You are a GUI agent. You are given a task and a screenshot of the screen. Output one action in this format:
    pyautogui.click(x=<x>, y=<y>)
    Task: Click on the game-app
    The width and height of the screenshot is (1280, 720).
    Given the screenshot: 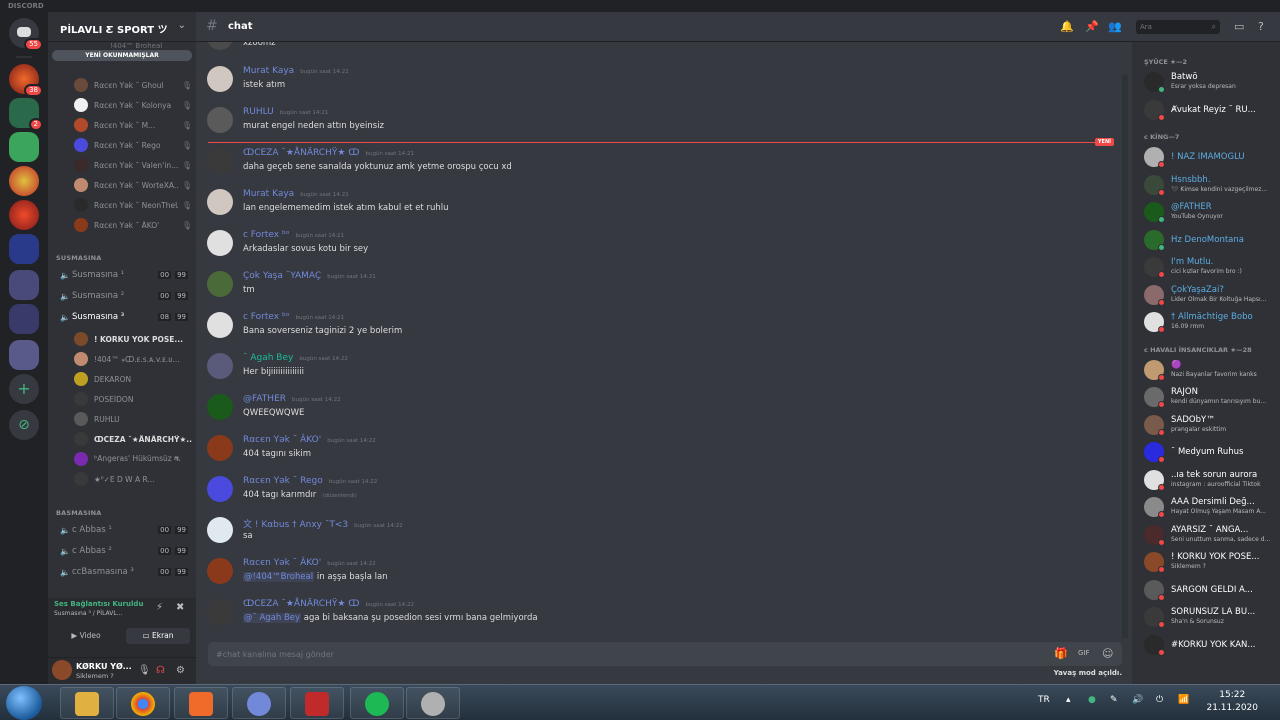 What is the action you would take?
    pyautogui.click(x=317, y=703)
    